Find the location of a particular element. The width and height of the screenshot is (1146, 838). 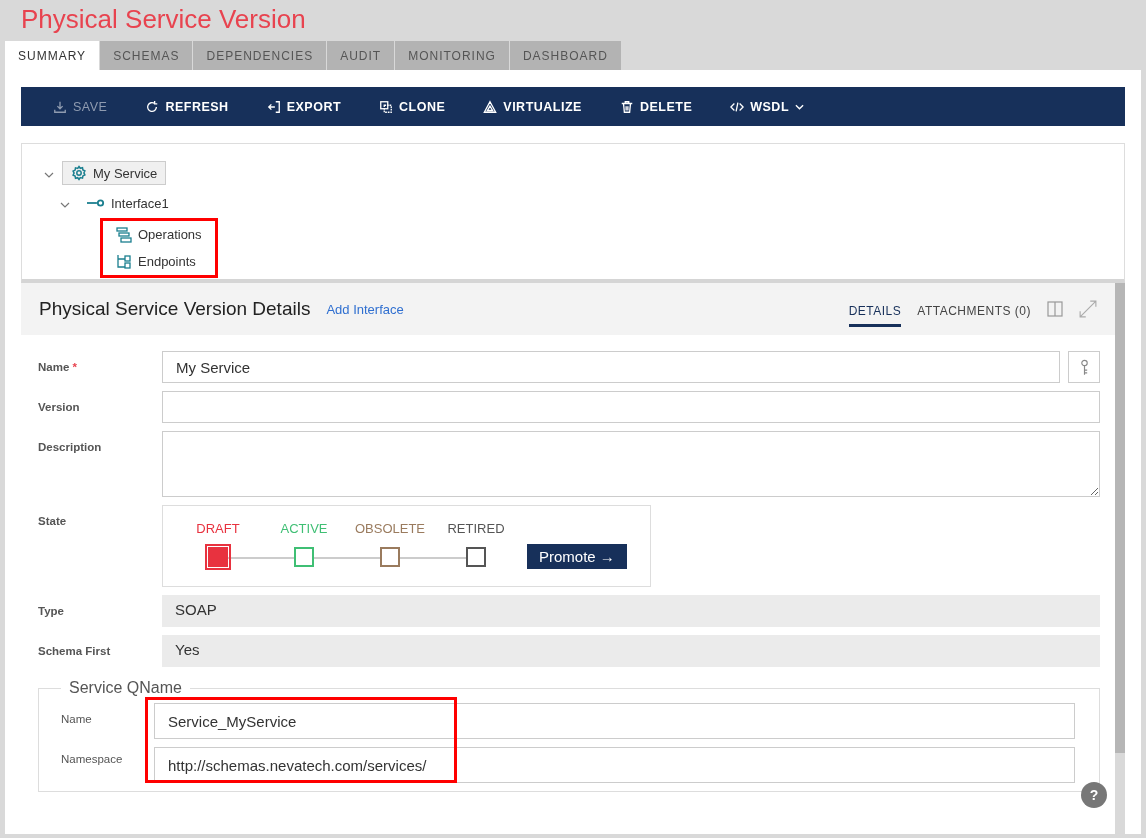

required-mark: * is located at coordinates (74, 367).